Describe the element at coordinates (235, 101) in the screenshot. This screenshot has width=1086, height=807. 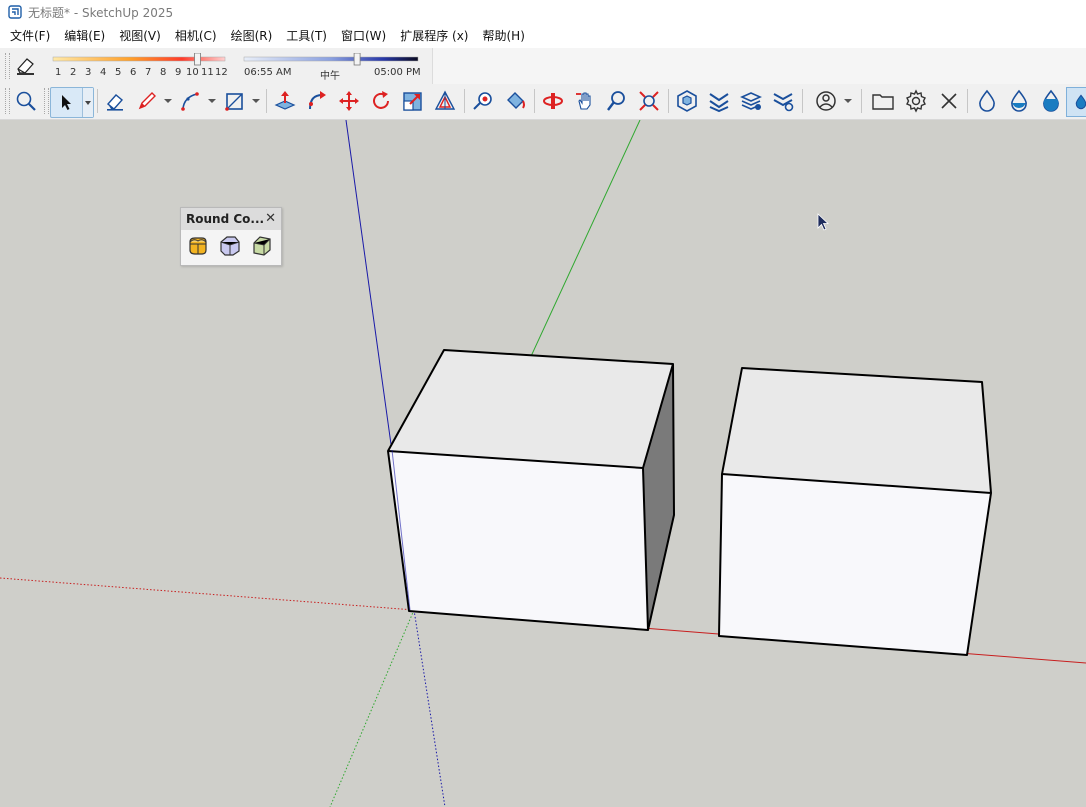
I see `rectangle-tool-button` at that location.